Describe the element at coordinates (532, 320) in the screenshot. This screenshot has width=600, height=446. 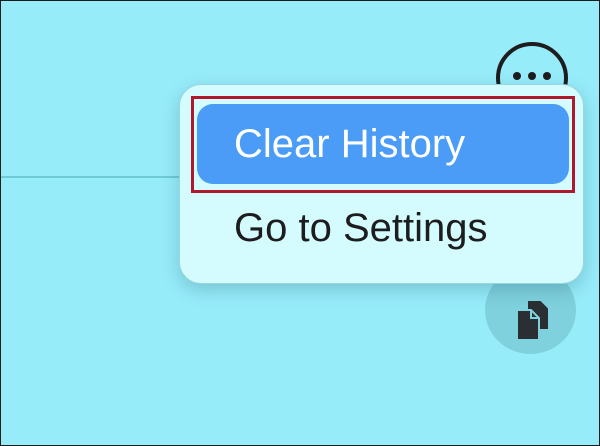
I see `copy-documents-icon` at that location.